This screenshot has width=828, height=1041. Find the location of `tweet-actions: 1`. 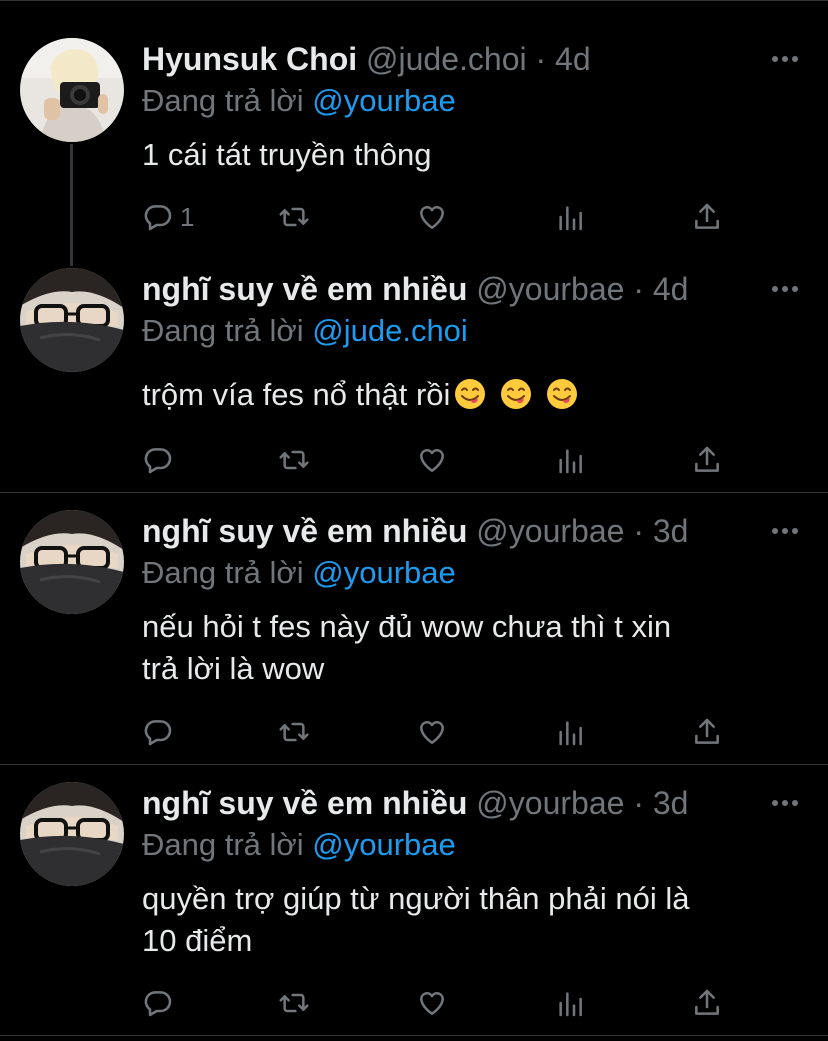

tweet-actions: 1 is located at coordinates (442, 218).